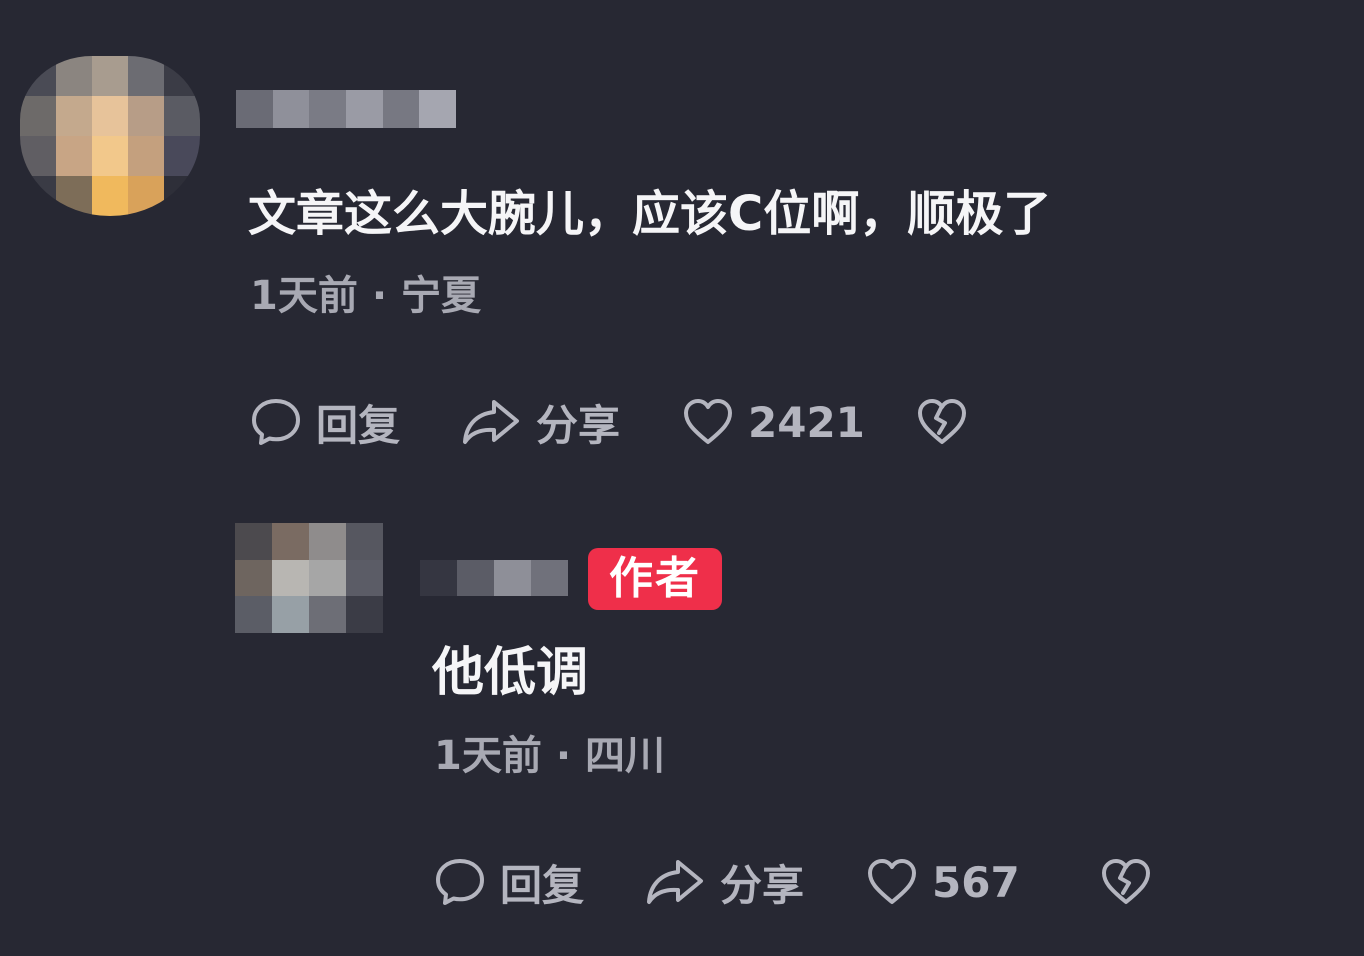  I want to click on like-count: 567, so click(976, 882).